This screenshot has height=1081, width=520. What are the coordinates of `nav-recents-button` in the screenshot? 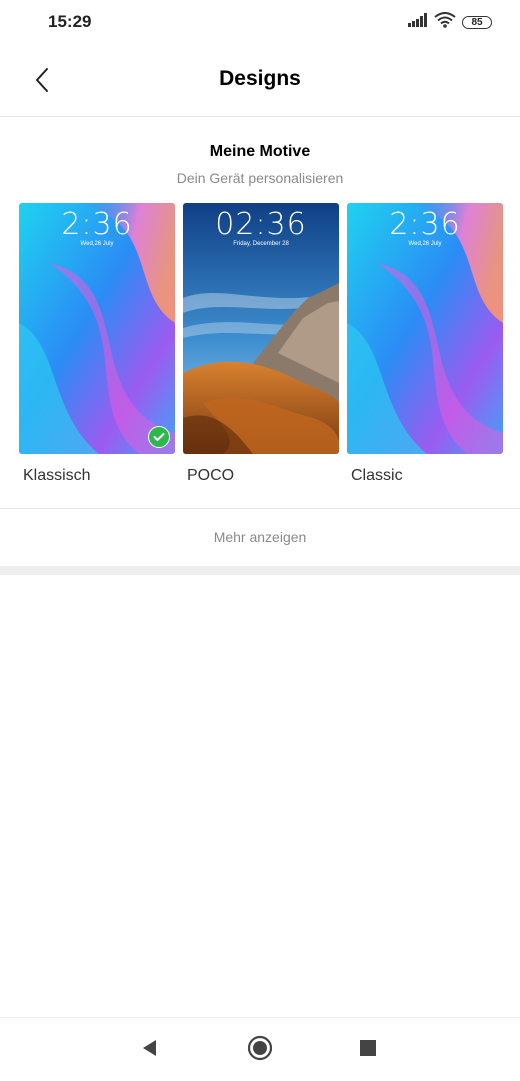 It's located at (368, 1050).